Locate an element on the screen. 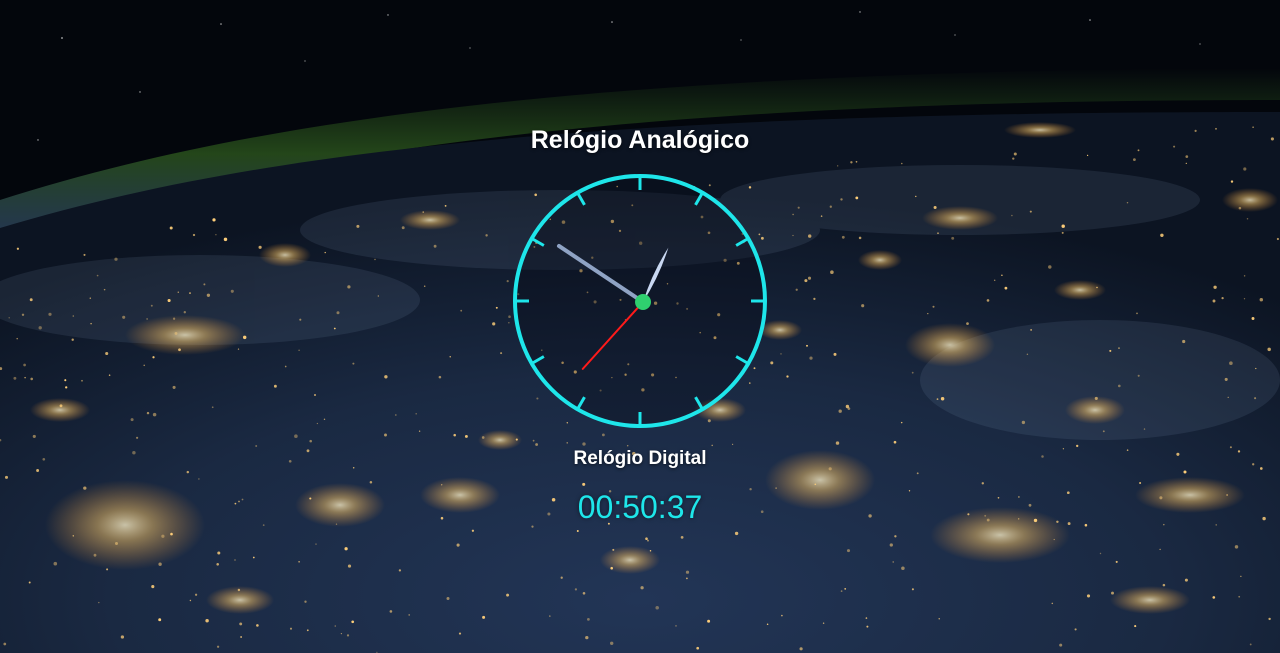 The image size is (1280, 653). digital-clock-time: 00:50:37 is located at coordinates (640, 507).